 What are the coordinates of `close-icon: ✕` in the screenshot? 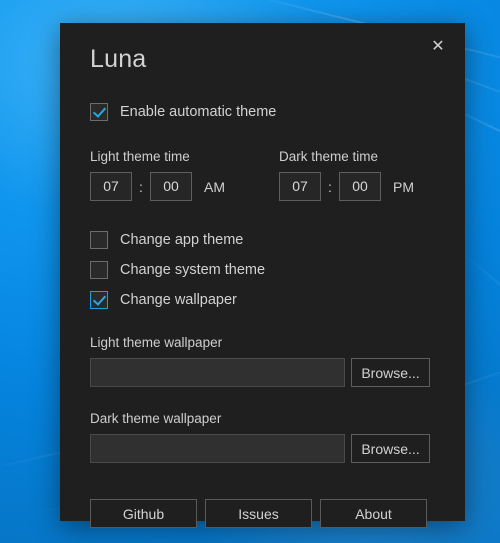 It's located at (438, 47).